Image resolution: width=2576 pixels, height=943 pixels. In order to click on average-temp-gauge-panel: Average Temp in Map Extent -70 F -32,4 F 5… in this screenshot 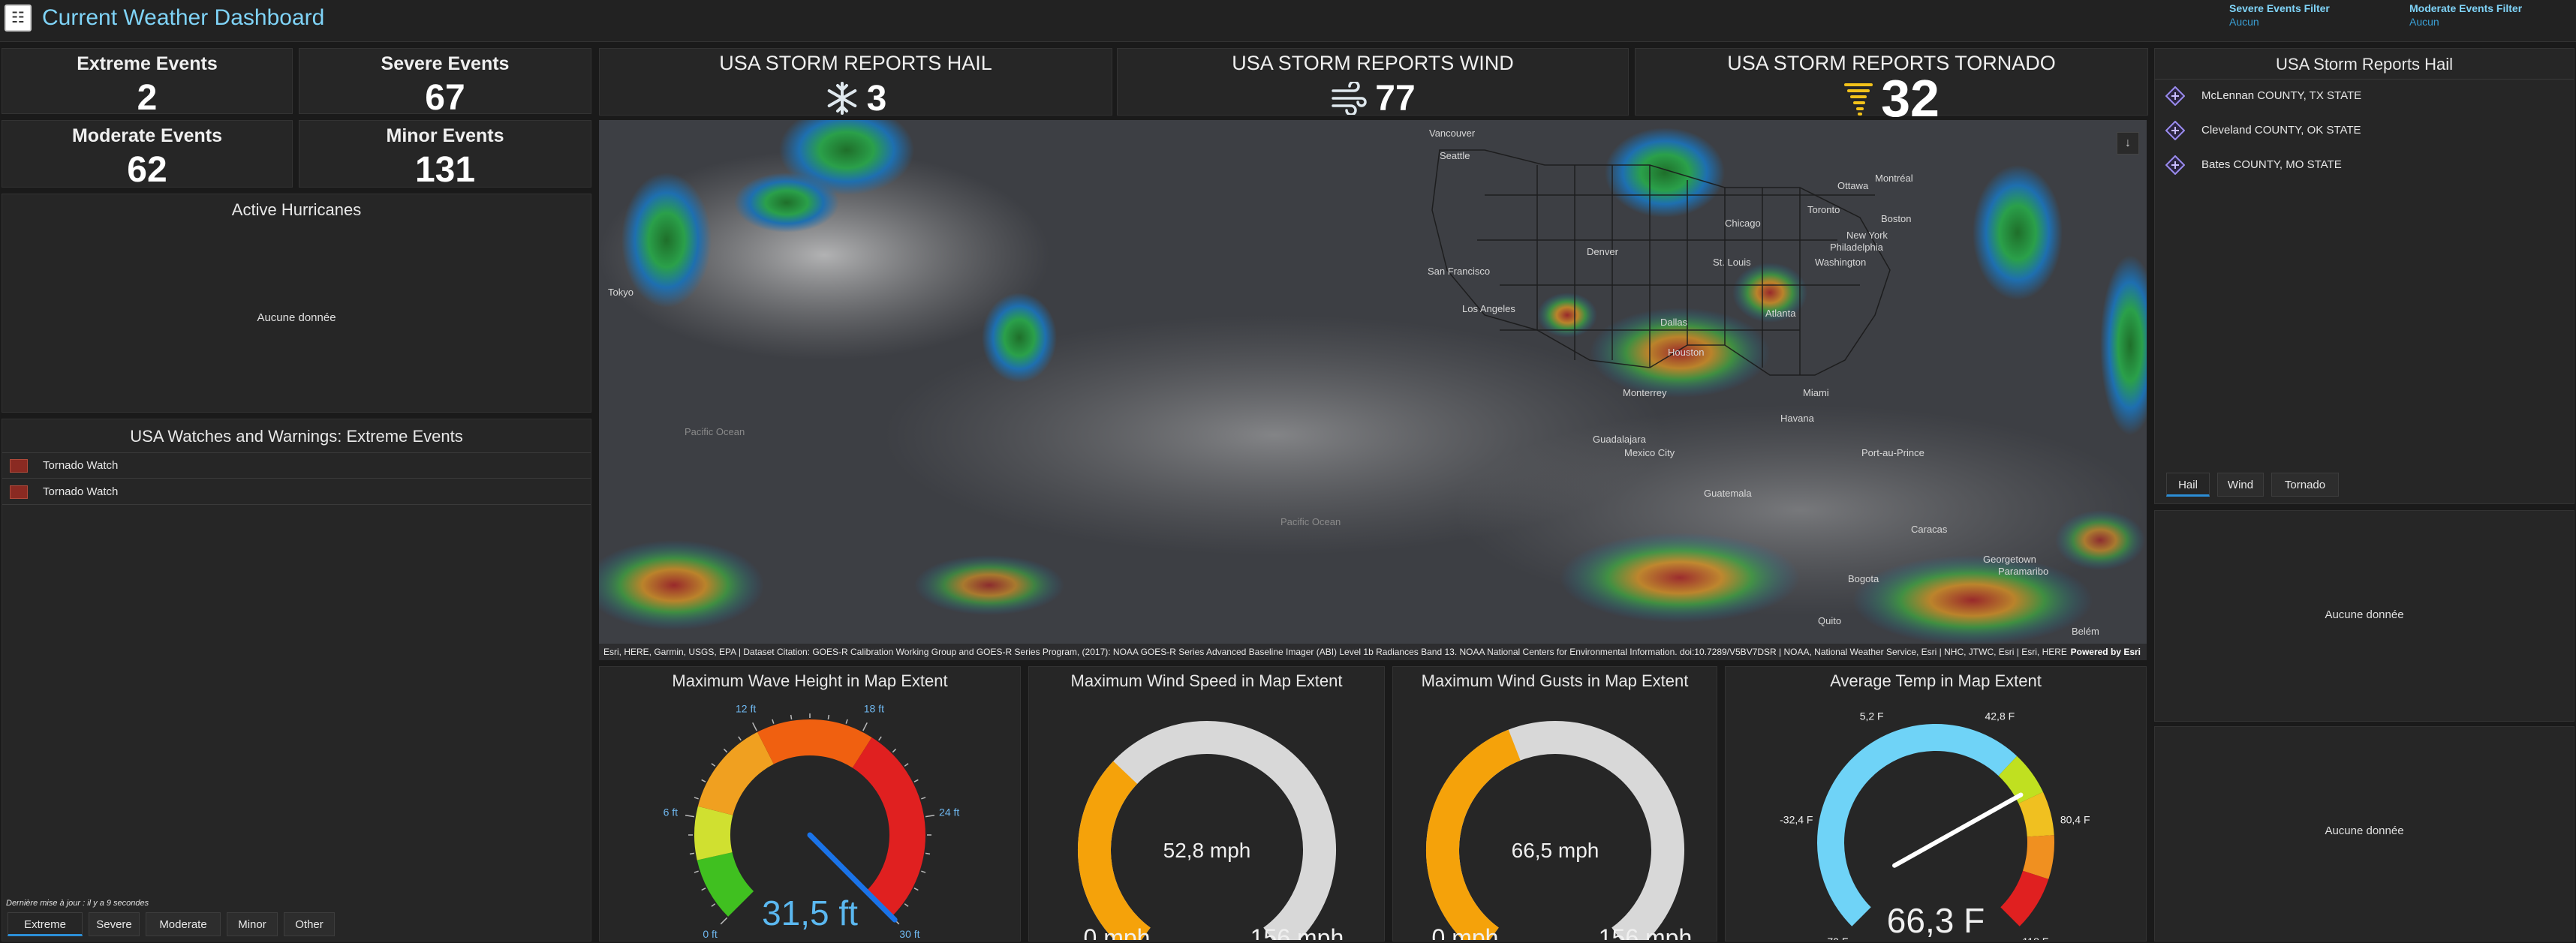, I will do `click(1936, 804)`.